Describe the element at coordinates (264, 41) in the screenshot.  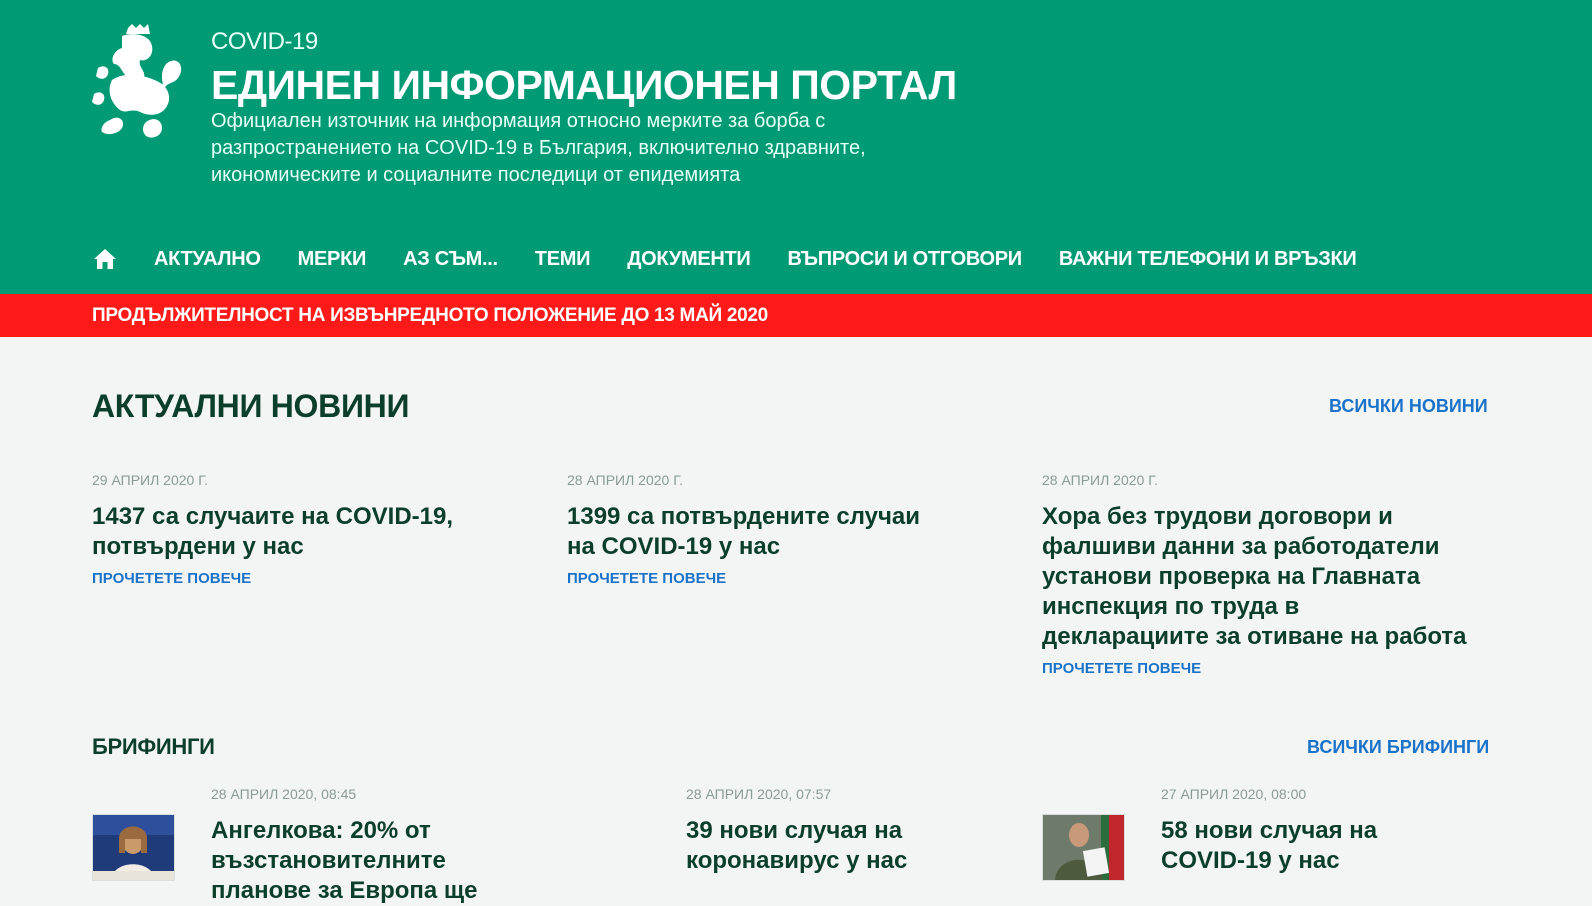
I see `brand-kicker: COVID-19` at that location.